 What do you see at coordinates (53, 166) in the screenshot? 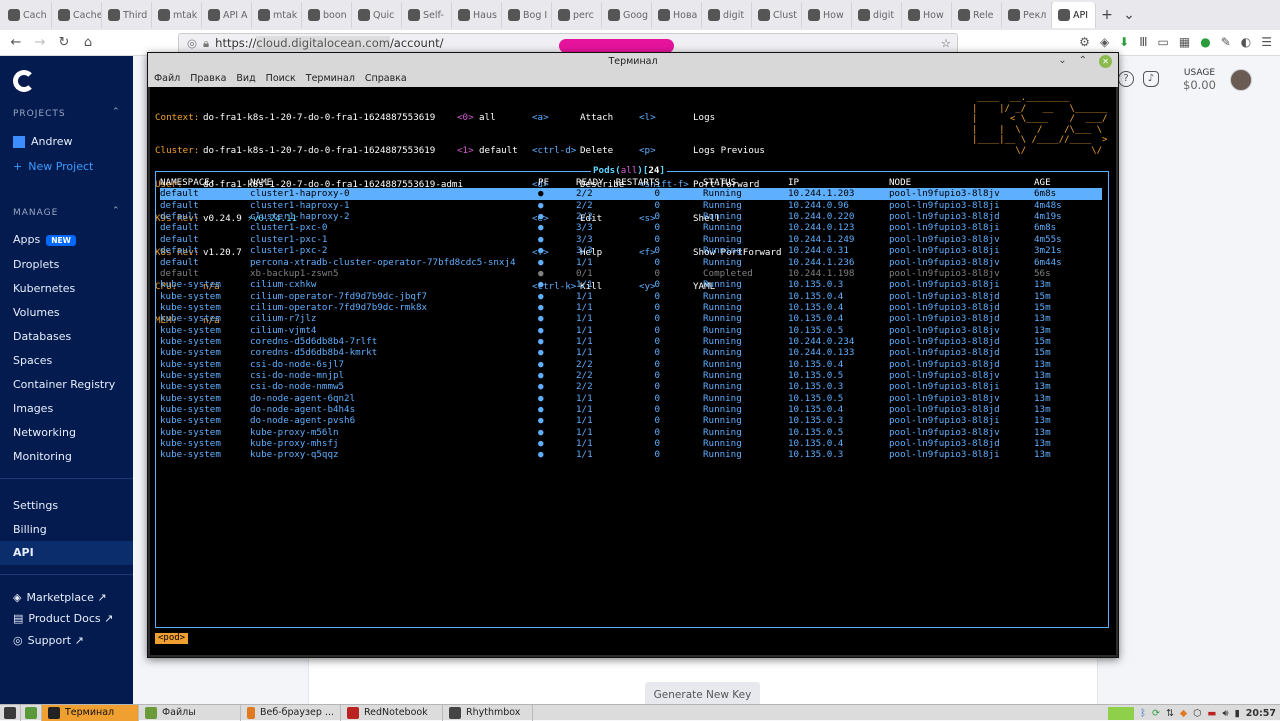
I see `new-project-link: + New Project` at bounding box center [53, 166].